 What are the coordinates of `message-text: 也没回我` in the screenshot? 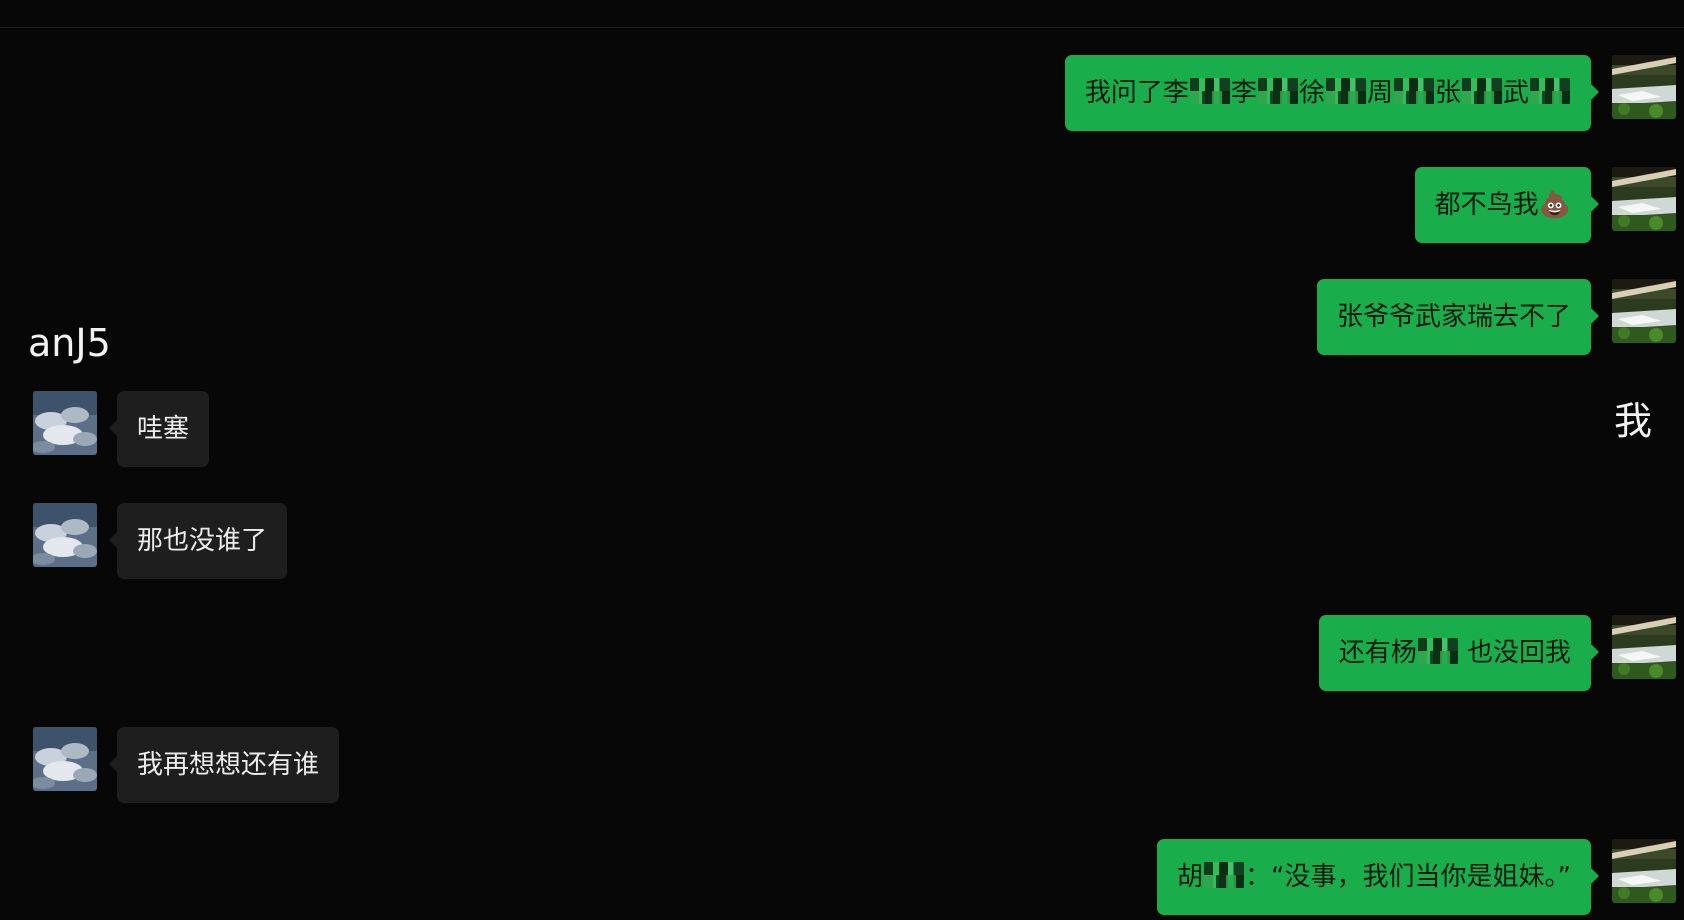 It's located at (1514, 653).